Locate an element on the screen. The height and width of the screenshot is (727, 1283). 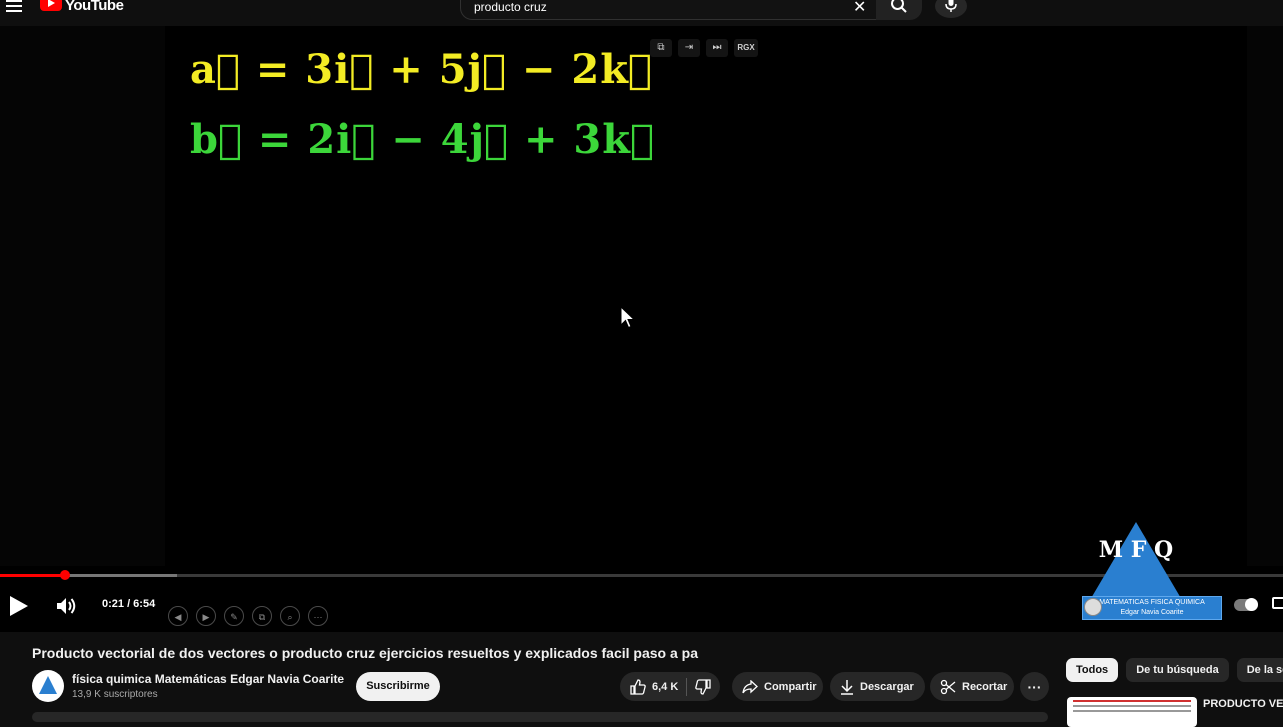
download-button: Descargar is located at coordinates (877, 686).